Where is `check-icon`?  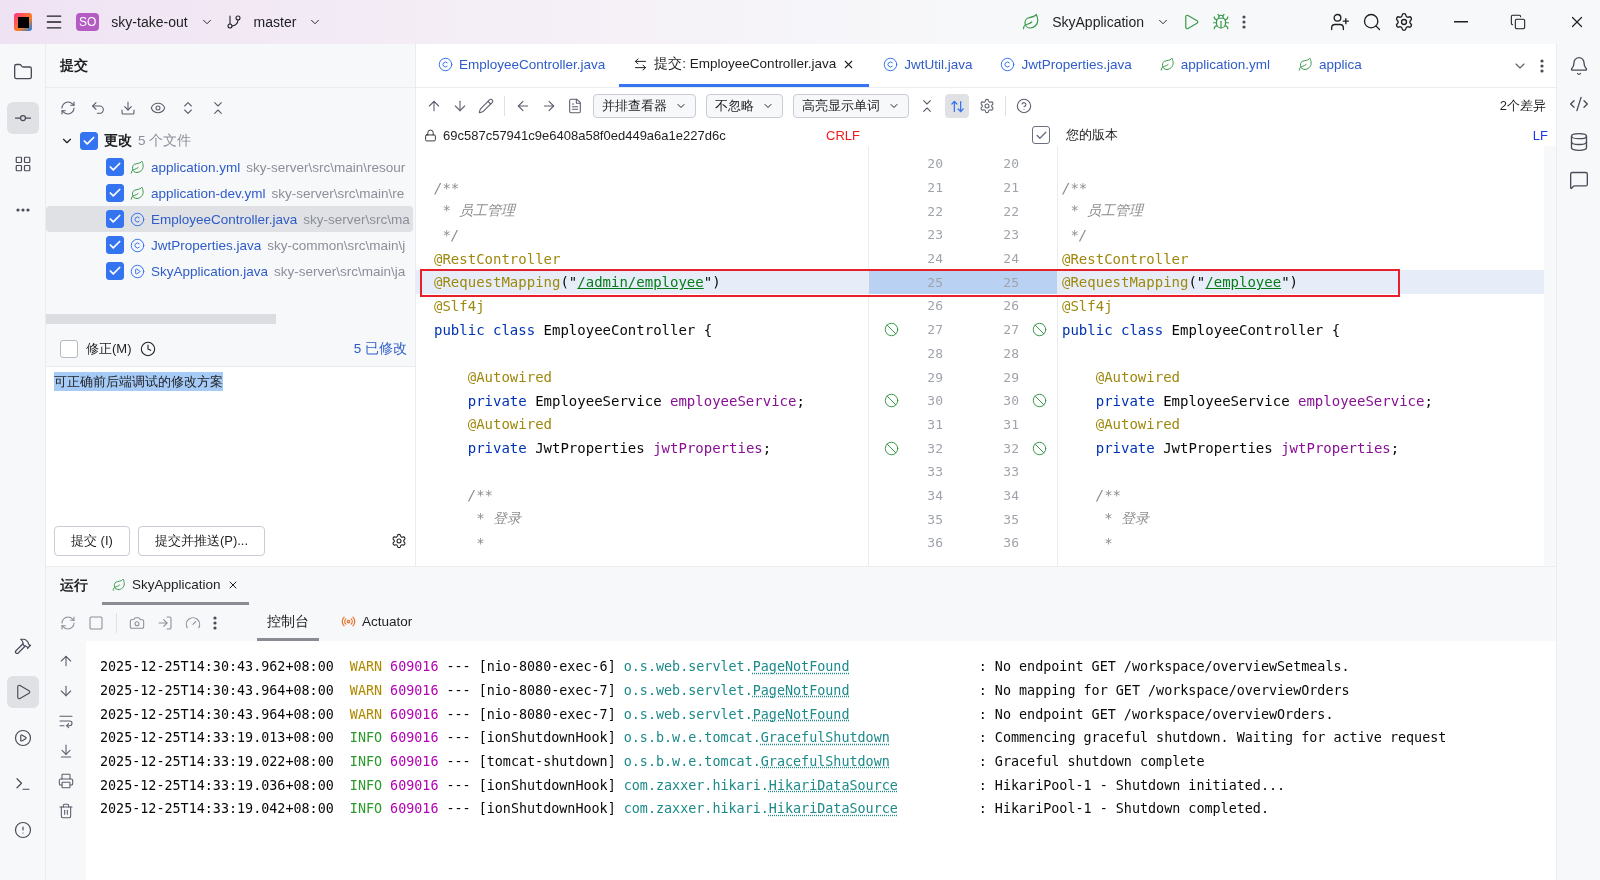 check-icon is located at coordinates (115, 193).